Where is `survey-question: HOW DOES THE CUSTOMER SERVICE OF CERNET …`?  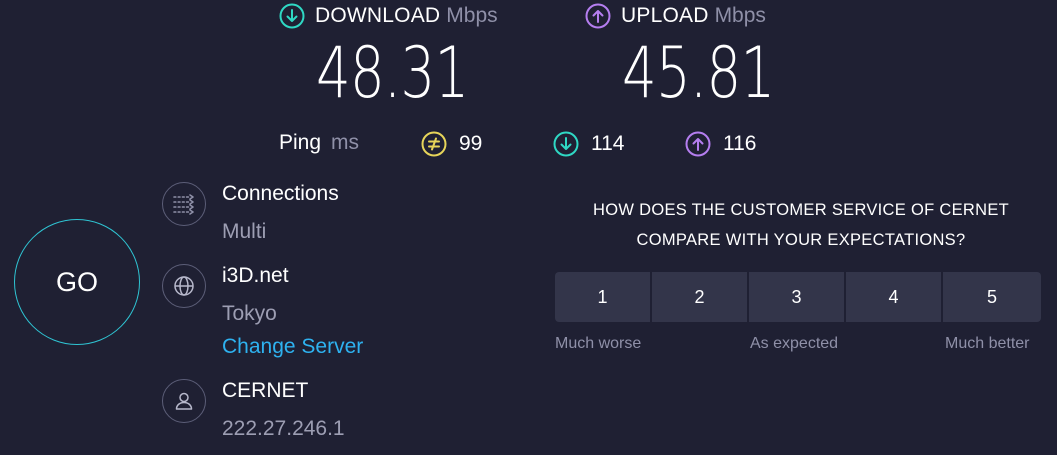 survey-question: HOW DOES THE CUSTOMER SERVICE OF CERNET … is located at coordinates (801, 225).